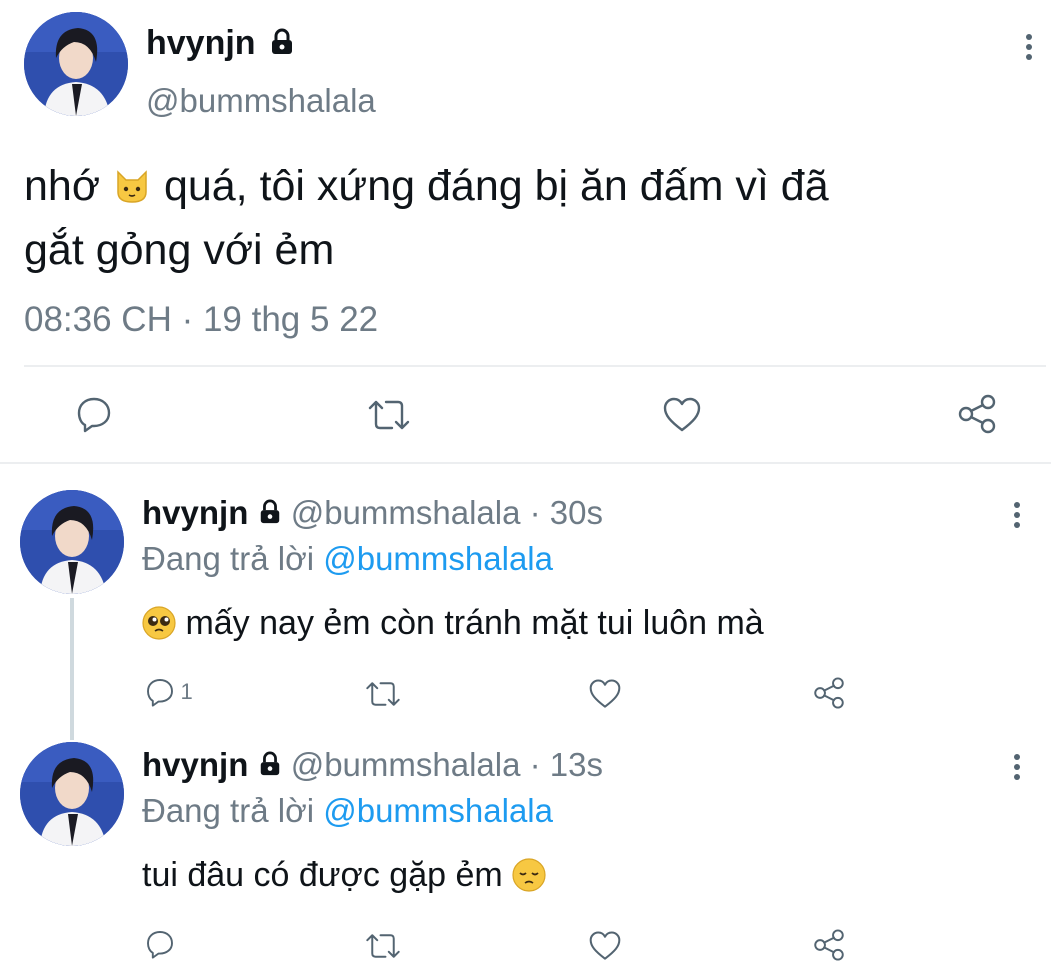  What do you see at coordinates (453, 623) in the screenshot?
I see `reply-text: mấy nay ẻm còn tránh mặt tui luôn mà` at bounding box center [453, 623].